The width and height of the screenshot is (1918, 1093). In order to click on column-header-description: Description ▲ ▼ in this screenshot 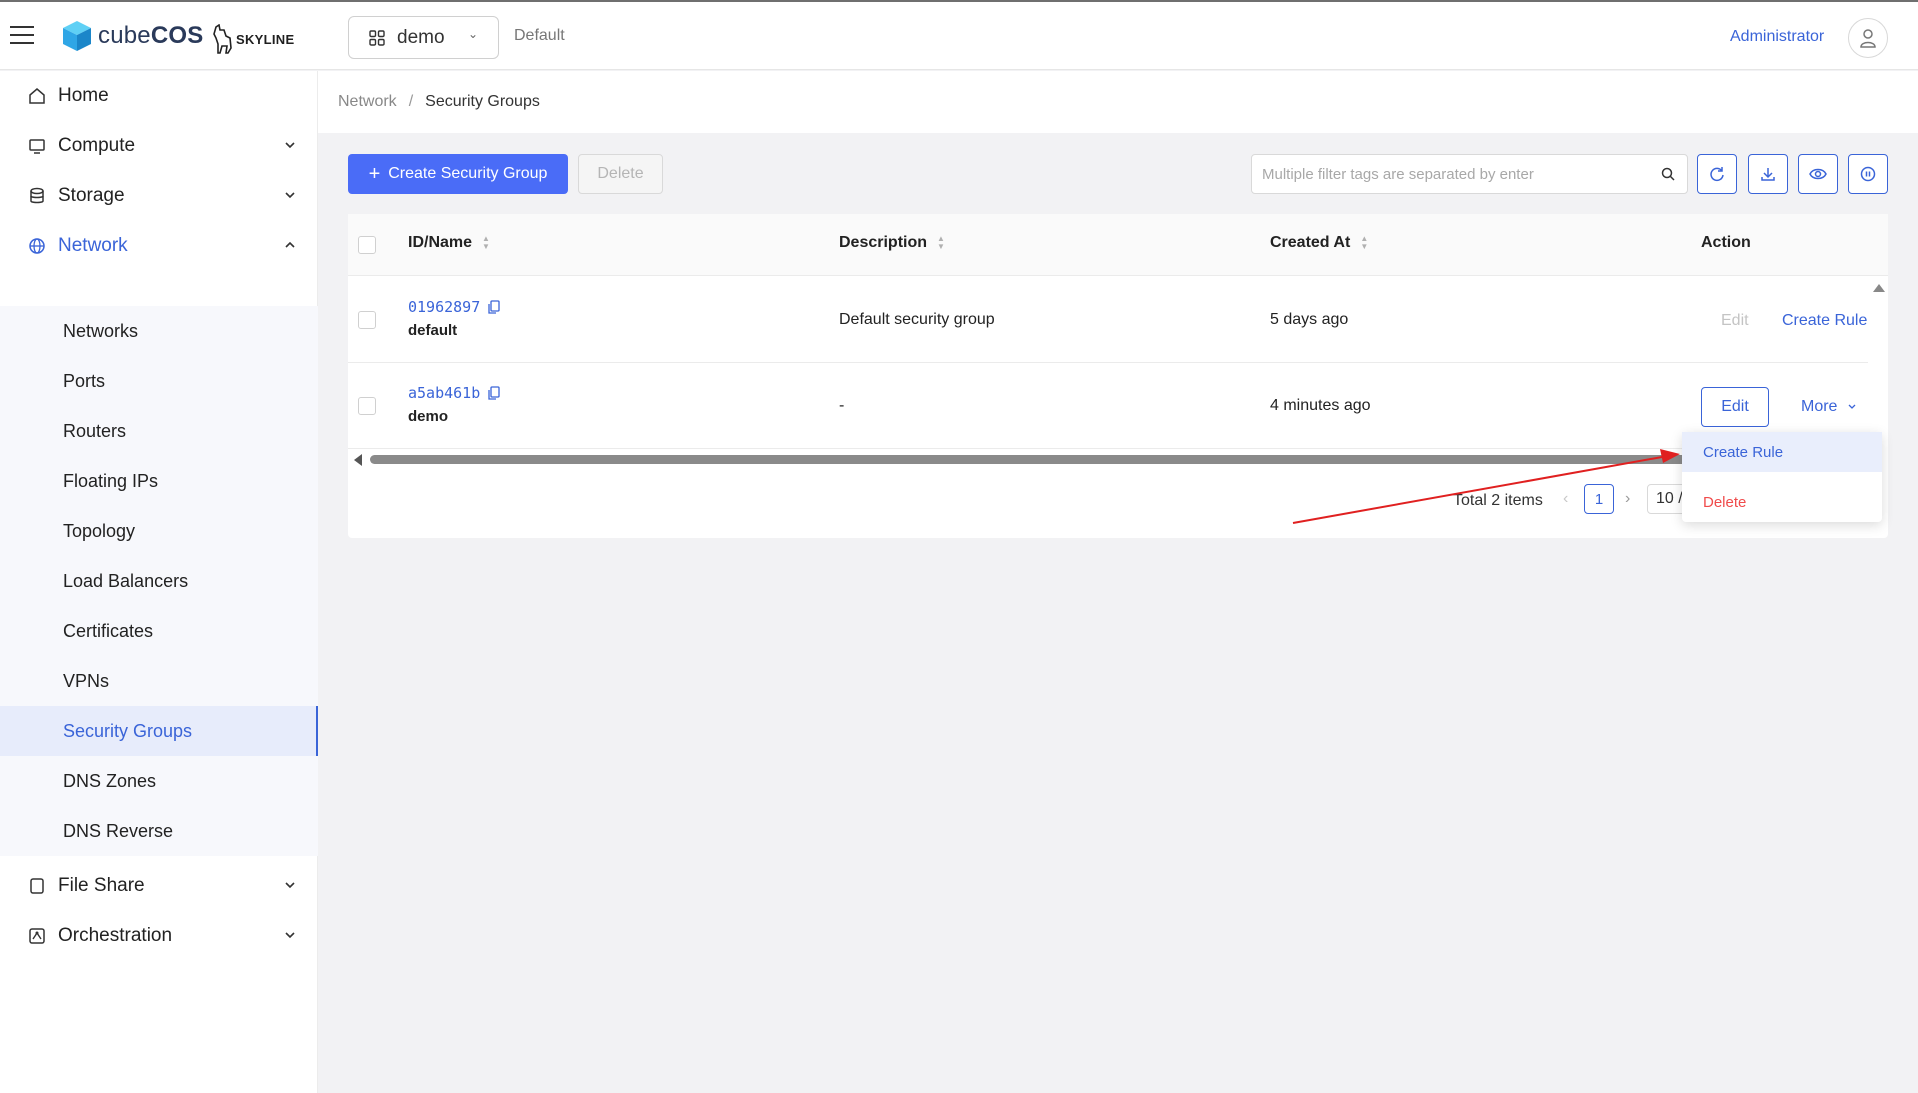, I will do `click(892, 243)`.